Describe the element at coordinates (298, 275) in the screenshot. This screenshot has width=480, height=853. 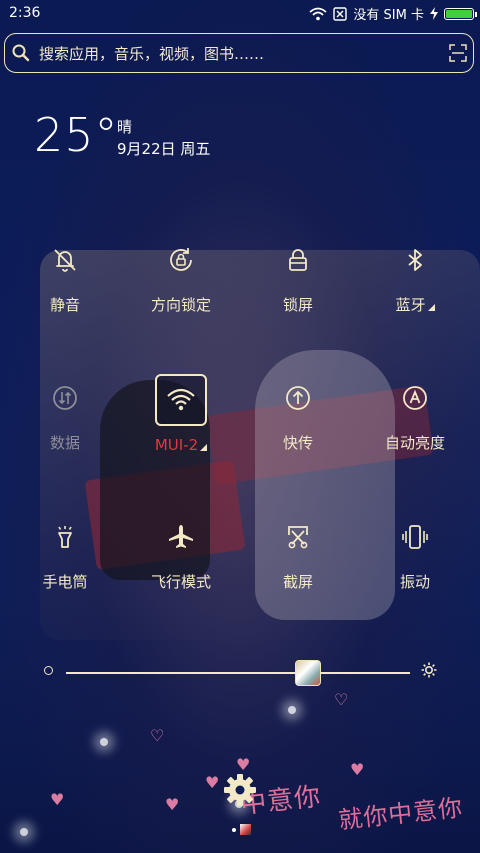
I see `toggle-lock-screen: 锁屏` at that location.